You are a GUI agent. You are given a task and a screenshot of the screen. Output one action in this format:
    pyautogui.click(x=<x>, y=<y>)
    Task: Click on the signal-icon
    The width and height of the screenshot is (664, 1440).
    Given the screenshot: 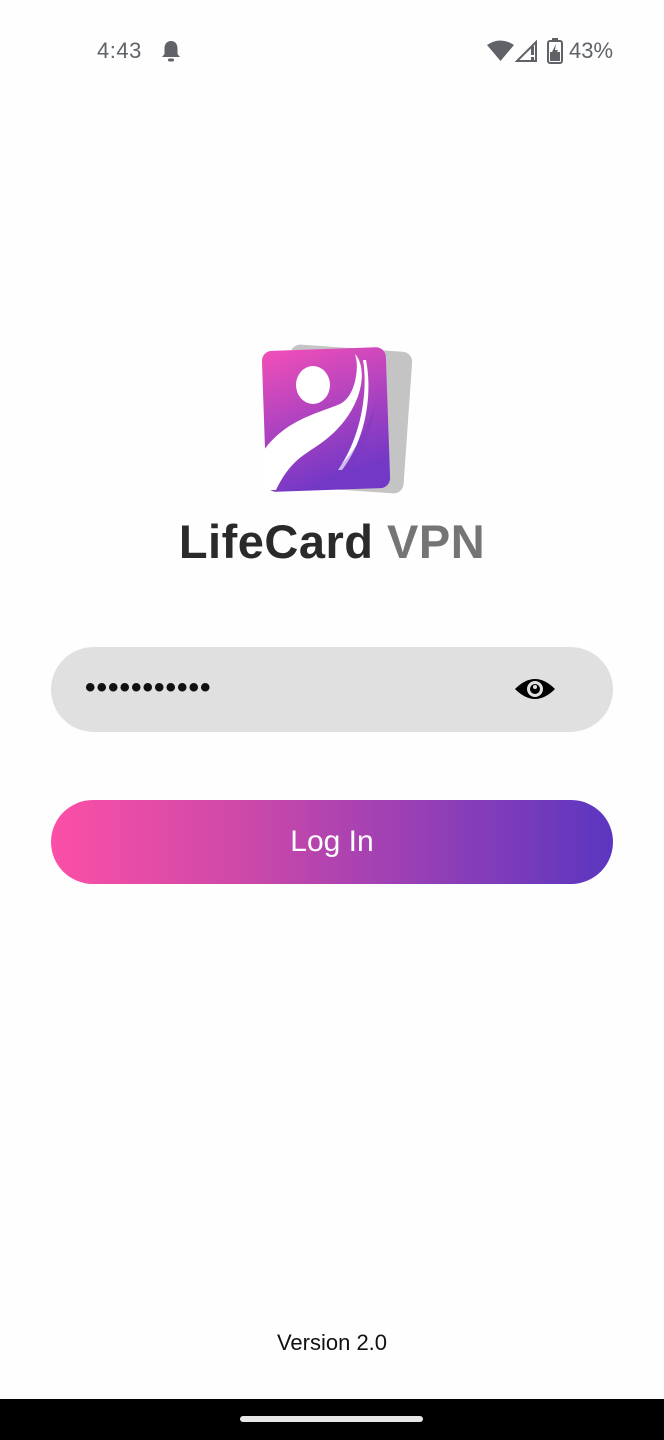 What is the action you would take?
    pyautogui.click(x=526, y=51)
    